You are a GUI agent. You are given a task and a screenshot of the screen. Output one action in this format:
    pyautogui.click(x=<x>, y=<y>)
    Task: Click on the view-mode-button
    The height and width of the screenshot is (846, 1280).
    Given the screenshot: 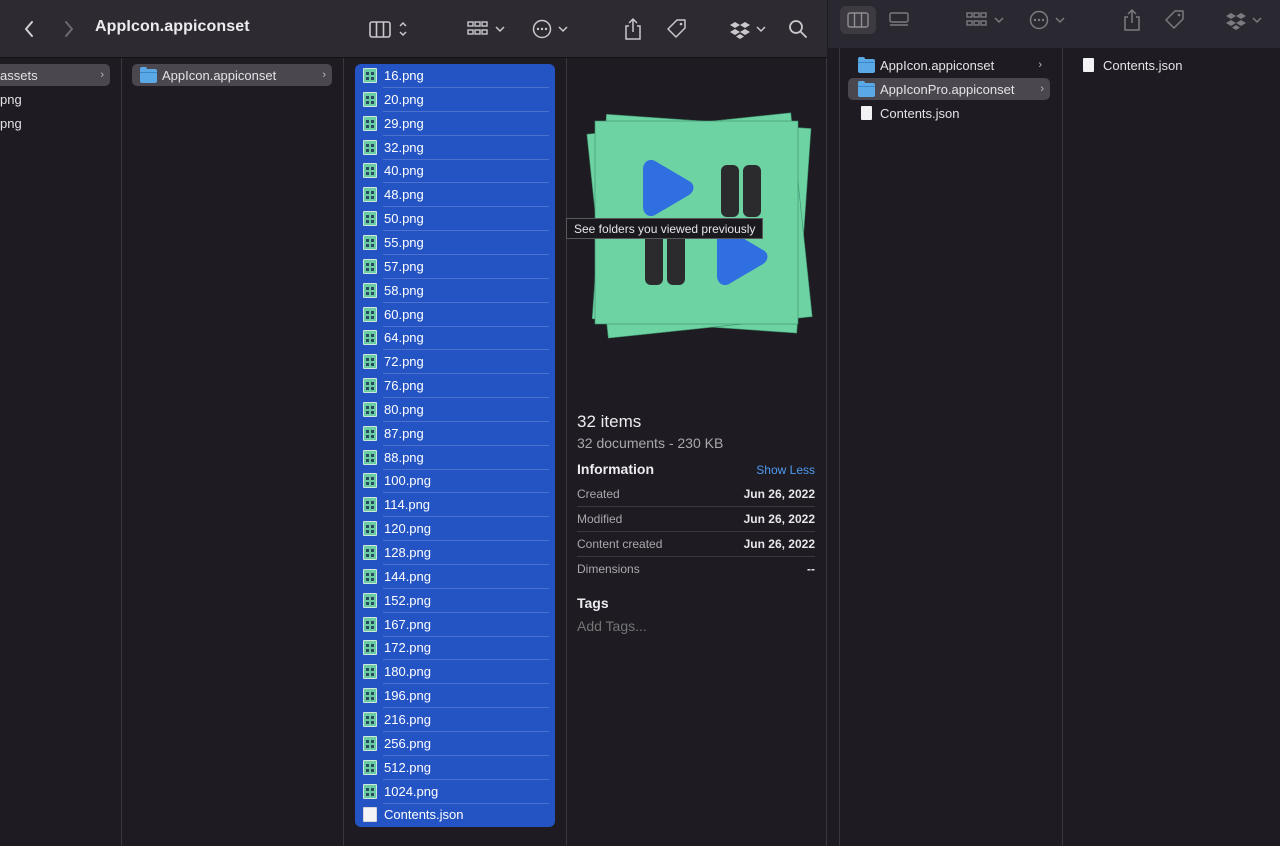 What is the action you would take?
    pyautogui.click(x=389, y=29)
    